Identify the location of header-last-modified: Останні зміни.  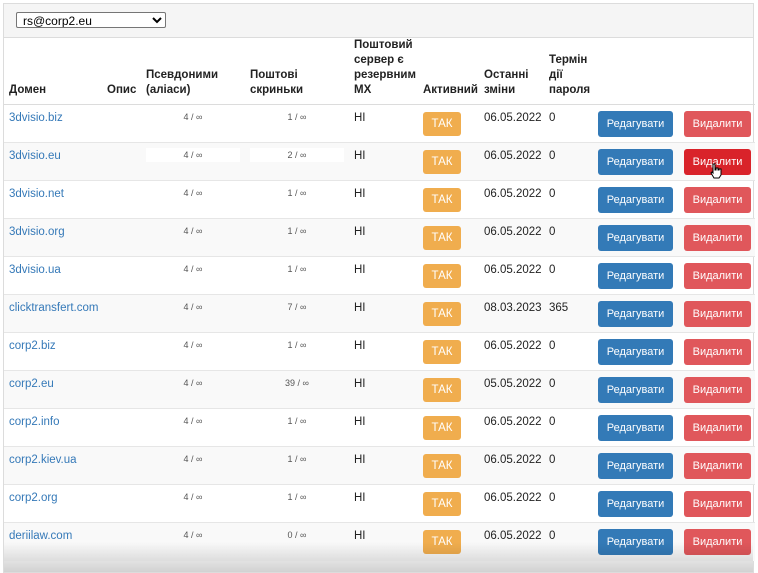
(511, 71).